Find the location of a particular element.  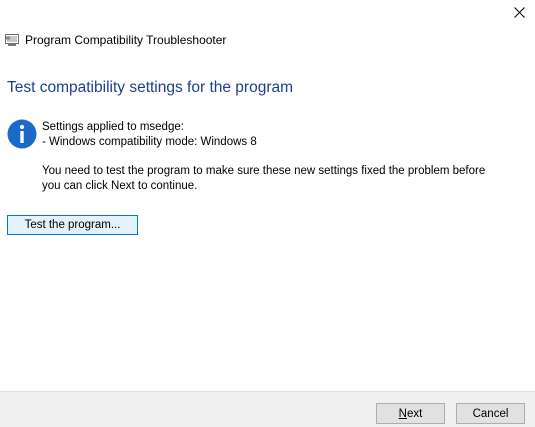

cancel-button: Cancel is located at coordinates (490, 413).